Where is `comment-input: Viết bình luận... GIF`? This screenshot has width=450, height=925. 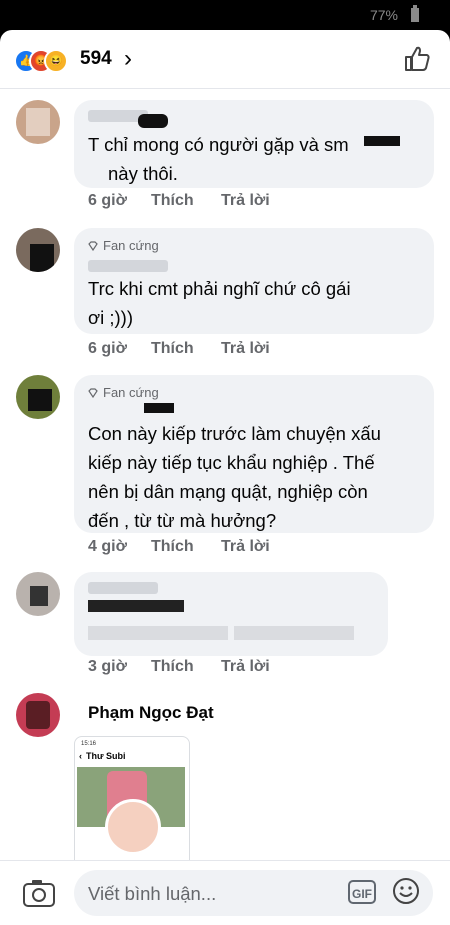
comment-input: Viết bình luận... GIF is located at coordinates (253, 893).